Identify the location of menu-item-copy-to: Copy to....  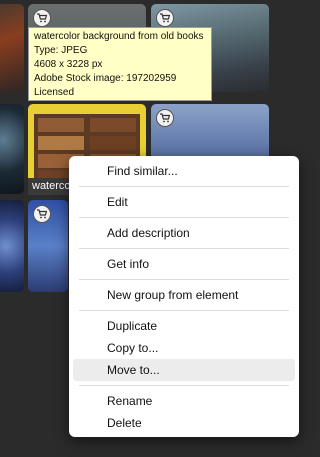
(184, 348).